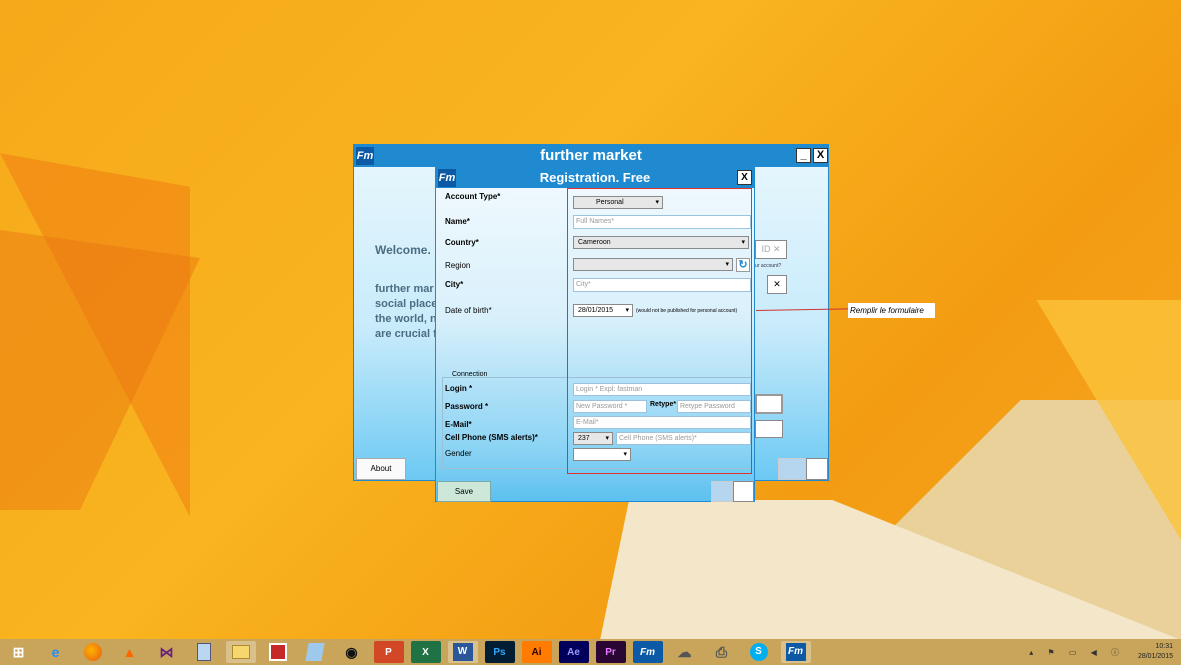 The width and height of the screenshot is (1181, 665). Describe the element at coordinates (467, 406) in the screenshot. I see `password-label: Password *` at that location.